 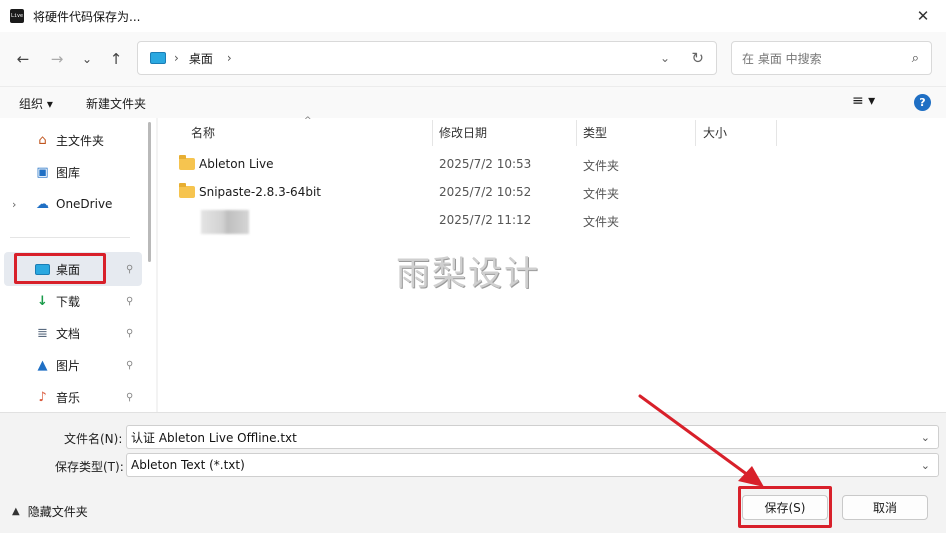 What do you see at coordinates (427, 58) in the screenshot?
I see `address-bar: › 桌面 › ⌄ ↻` at bounding box center [427, 58].